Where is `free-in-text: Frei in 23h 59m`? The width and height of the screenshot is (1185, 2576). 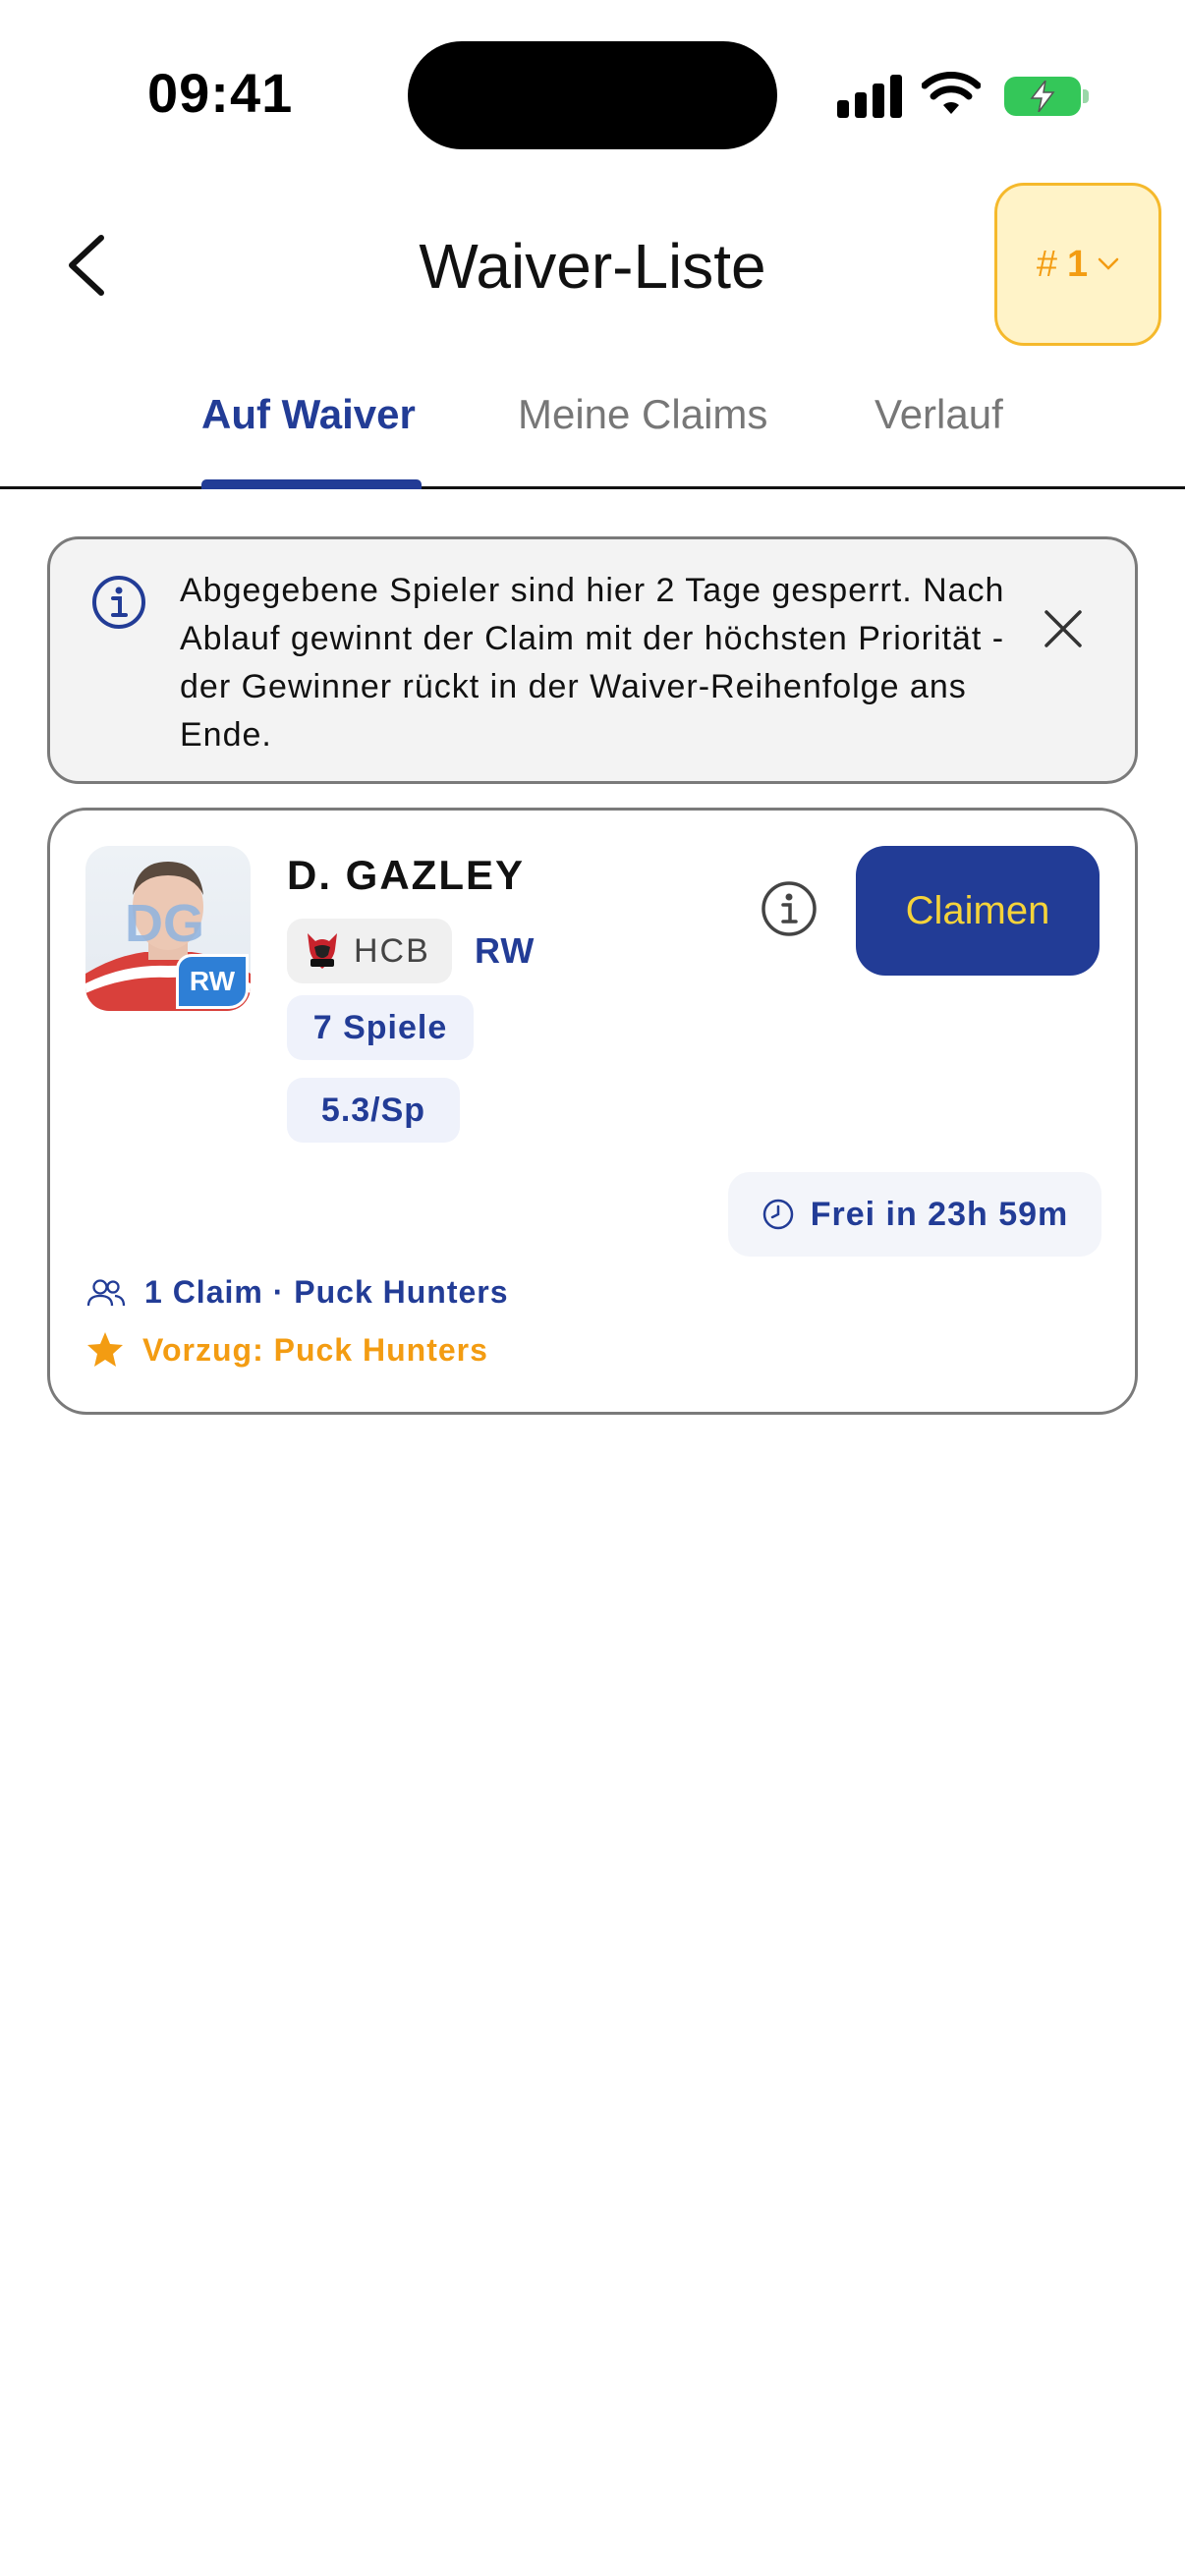
free-in-text: Frei in 23h 59m is located at coordinates (940, 1214).